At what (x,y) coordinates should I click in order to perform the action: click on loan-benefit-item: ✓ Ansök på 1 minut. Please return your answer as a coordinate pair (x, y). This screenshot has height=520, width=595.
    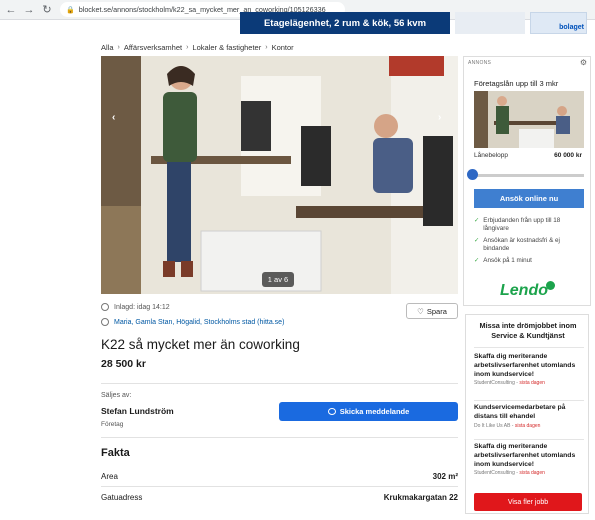
    Looking at the image, I should click on (530, 261).